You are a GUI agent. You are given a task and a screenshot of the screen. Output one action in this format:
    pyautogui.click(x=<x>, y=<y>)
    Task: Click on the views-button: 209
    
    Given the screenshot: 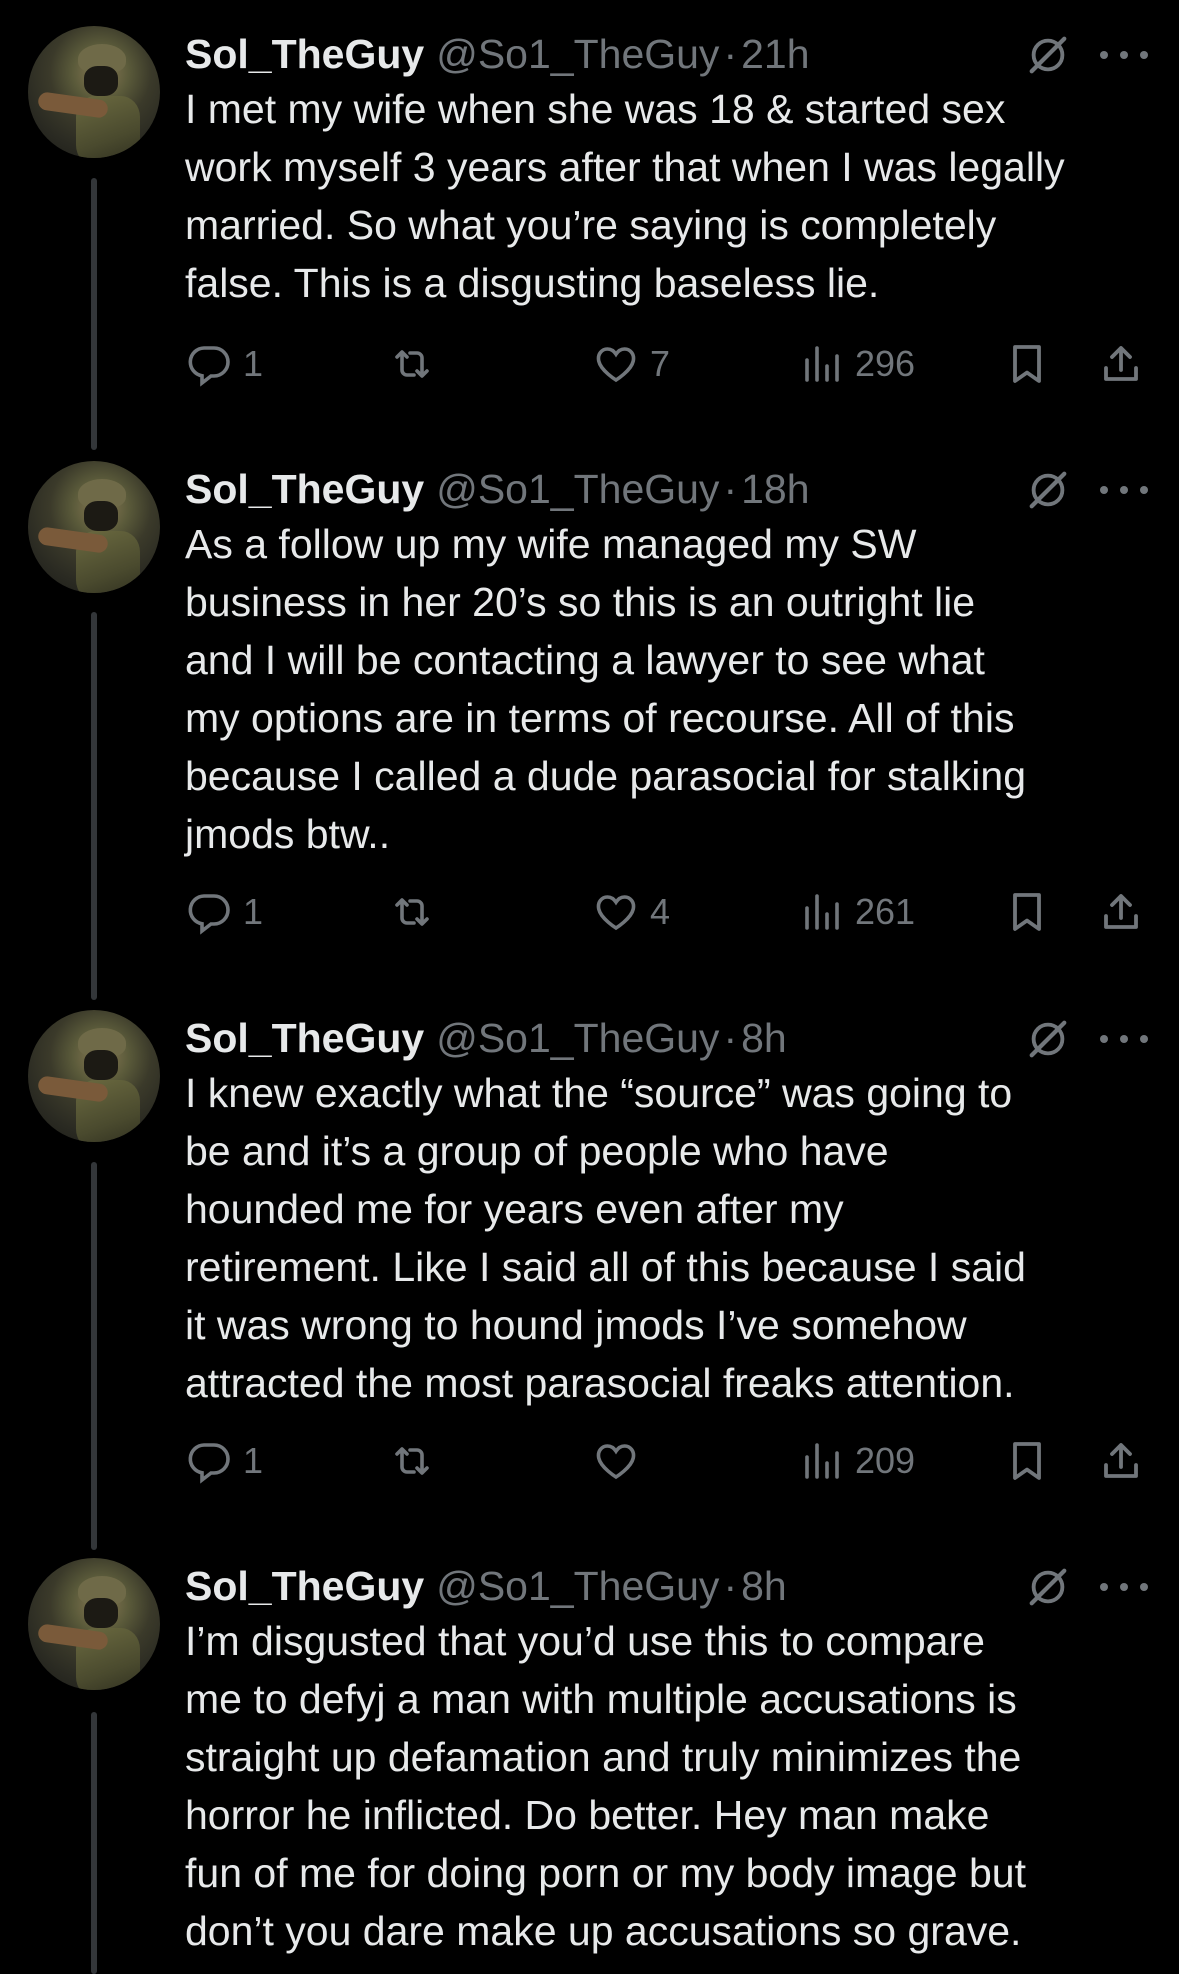 What is the action you would take?
    pyautogui.click(x=856, y=1461)
    